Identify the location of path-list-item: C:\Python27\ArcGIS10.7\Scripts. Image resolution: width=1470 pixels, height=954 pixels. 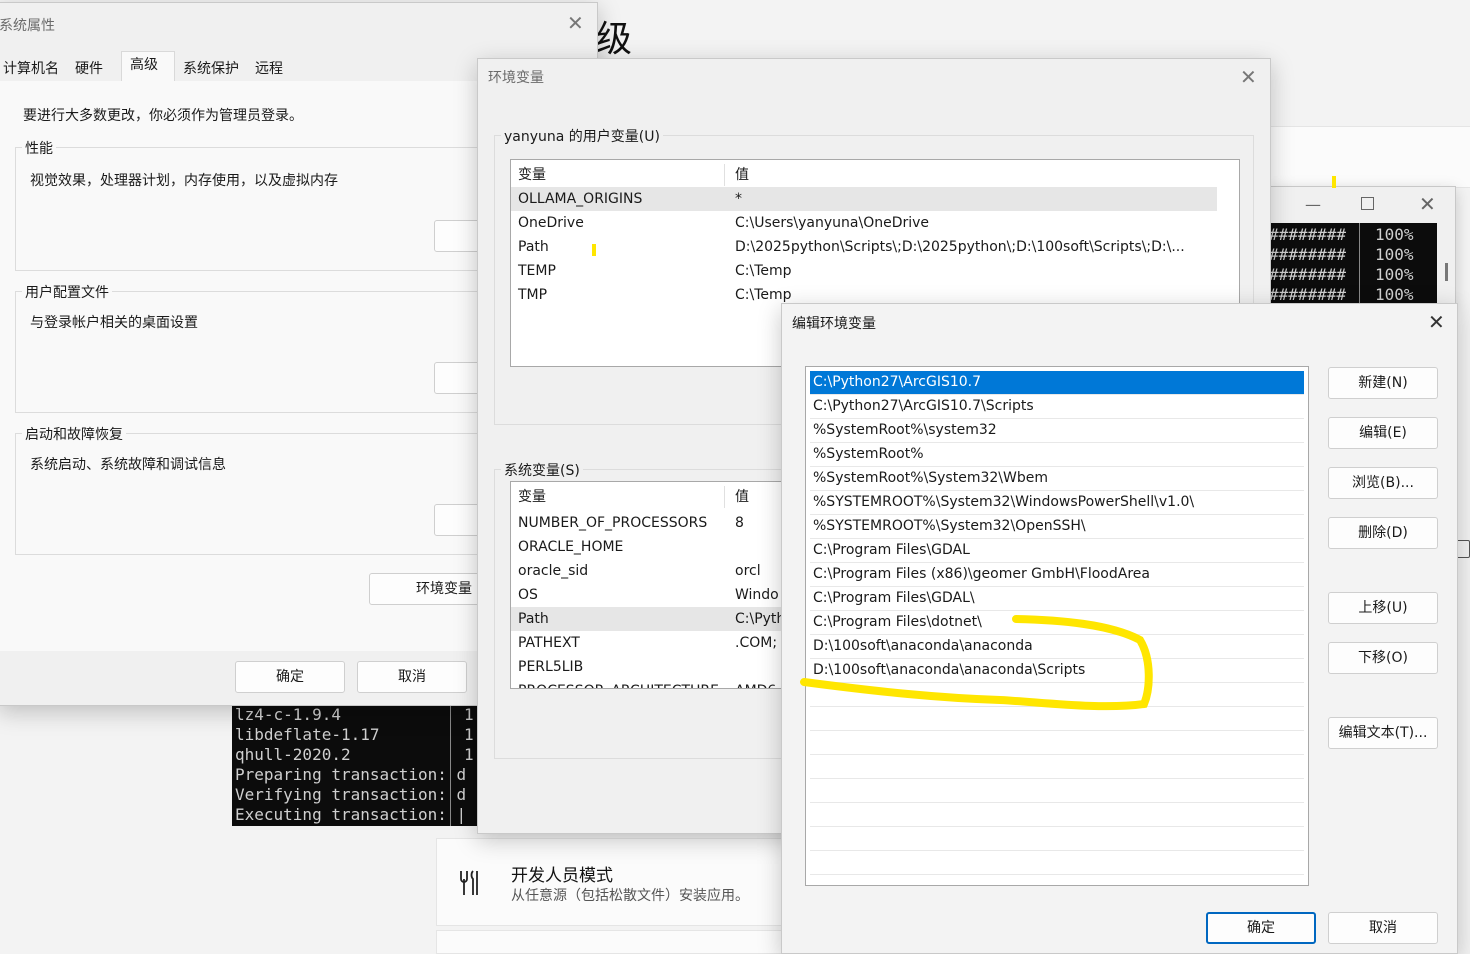
(1057, 407).